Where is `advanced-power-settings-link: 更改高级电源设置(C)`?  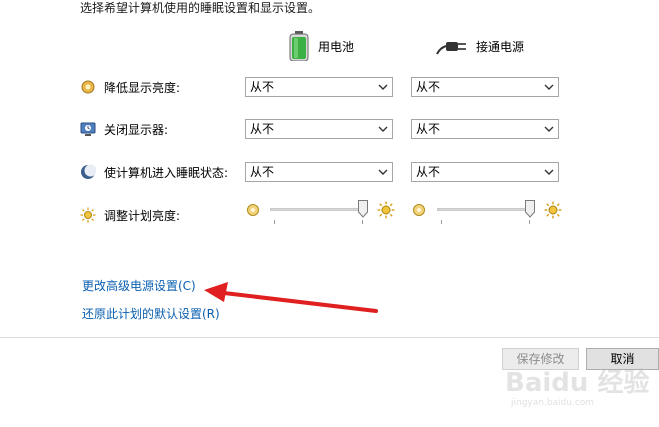
advanced-power-settings-link: 更改高级电源设置(C) is located at coordinates (139, 285).